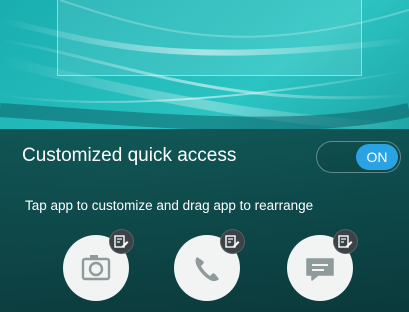  Describe the element at coordinates (98, 265) in the screenshot. I see `quick-app-camera` at that location.